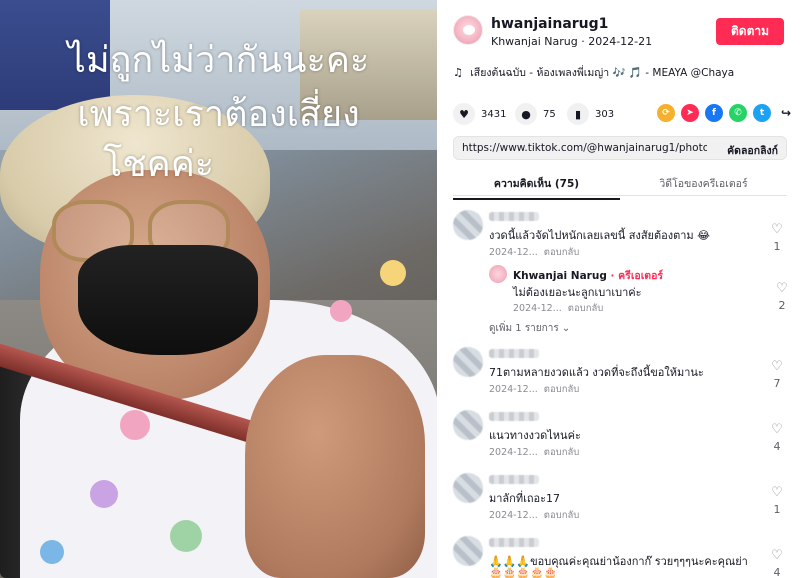 The width and height of the screenshot is (800, 578). Describe the element at coordinates (464, 114) in the screenshot. I see `heart-icon: ♥` at that location.